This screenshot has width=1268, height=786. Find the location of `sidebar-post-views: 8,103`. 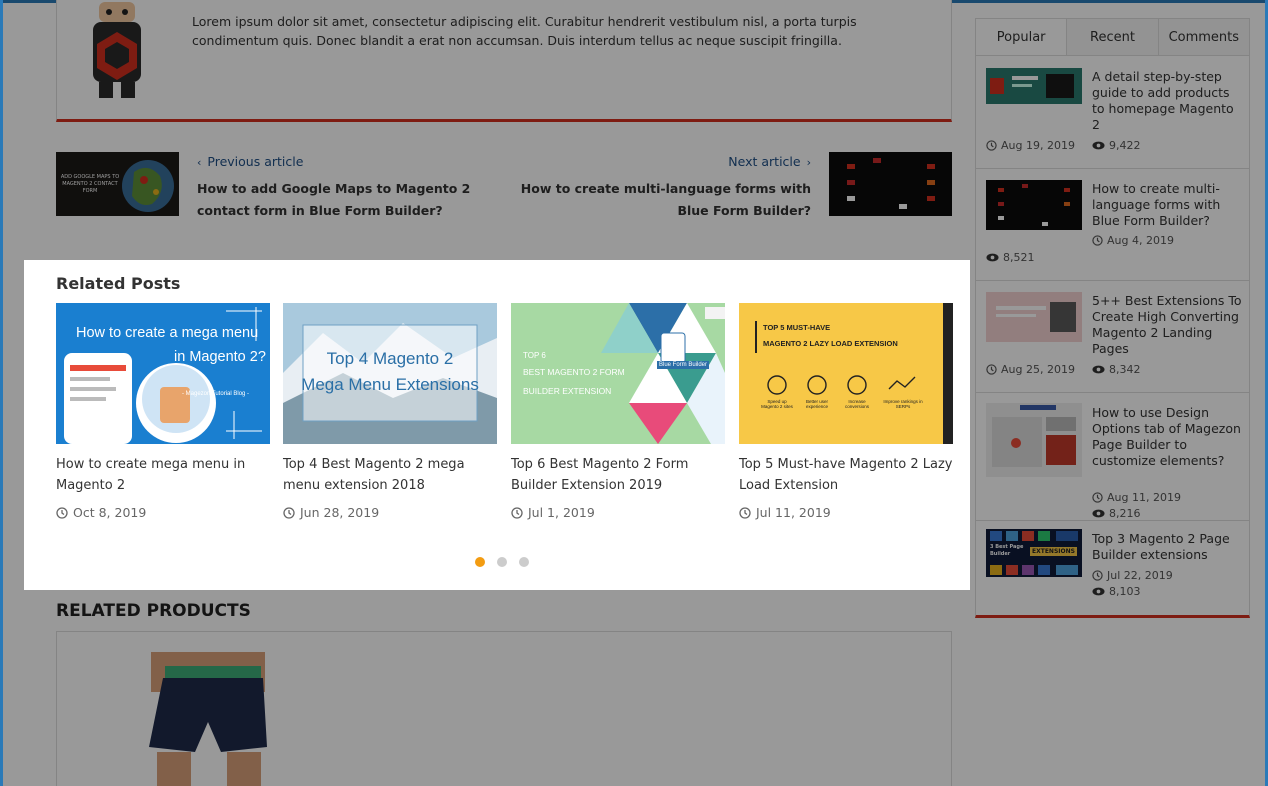

sidebar-post-views: 8,103 is located at coordinates (1116, 591).